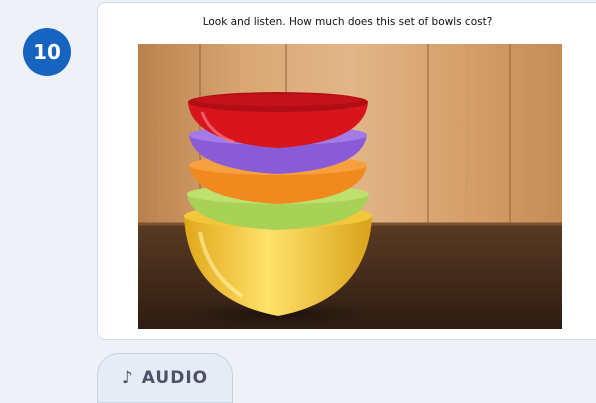 The width and height of the screenshot is (596, 403). What do you see at coordinates (127, 378) in the screenshot?
I see `music-note-icon: ♪` at bounding box center [127, 378].